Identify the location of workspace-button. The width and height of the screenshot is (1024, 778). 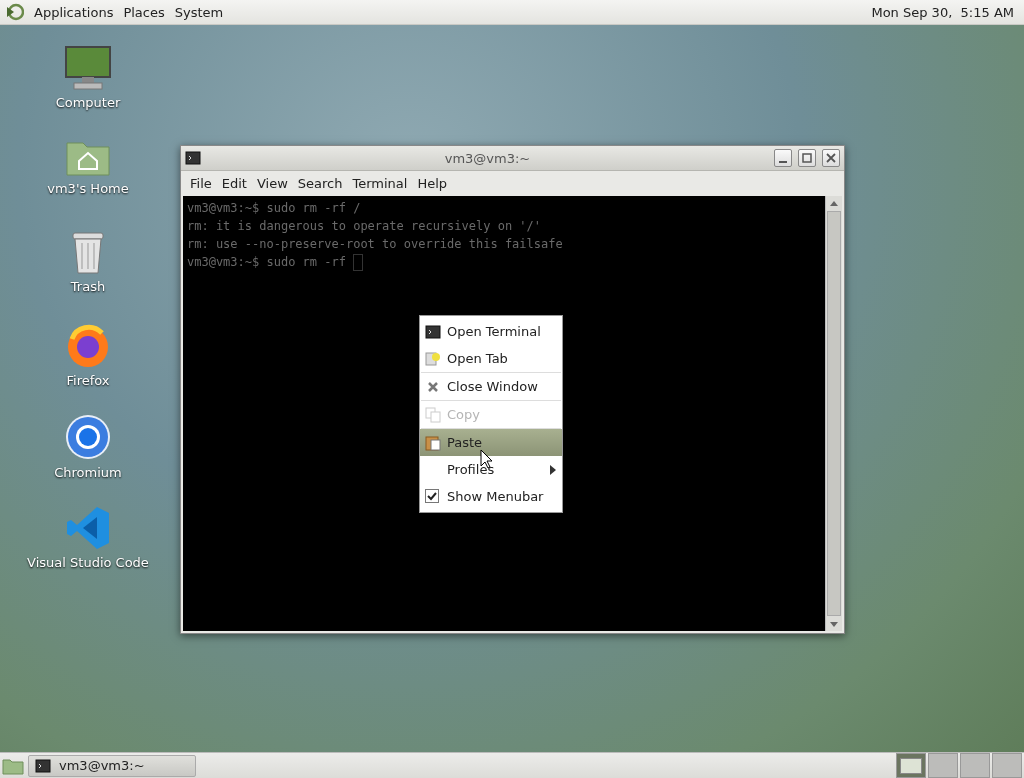
(911, 765).